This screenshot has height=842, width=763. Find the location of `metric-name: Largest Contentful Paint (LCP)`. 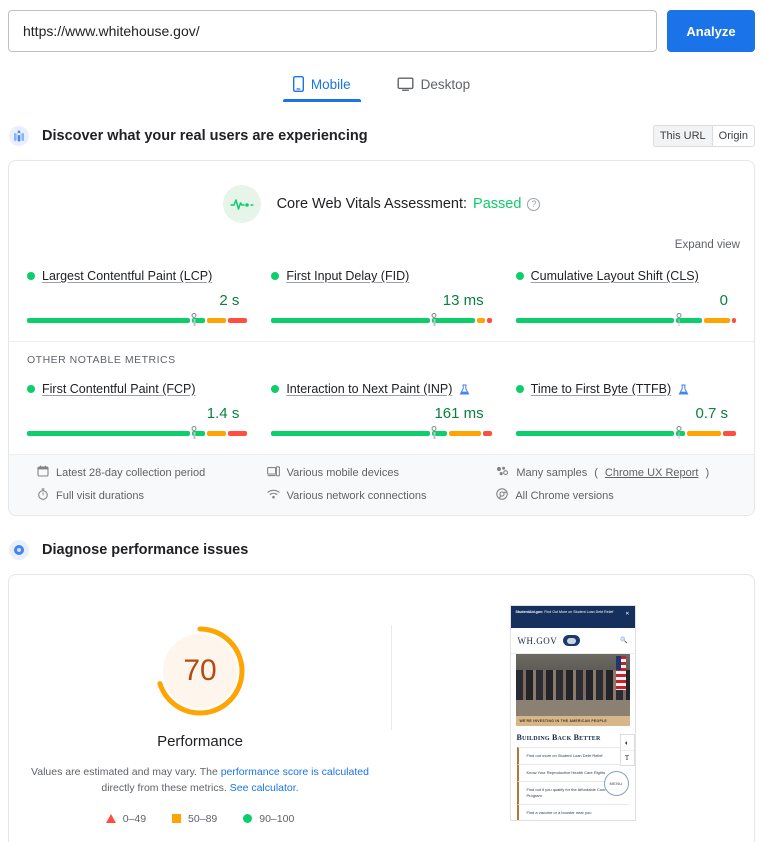

metric-name: Largest Contentful Paint (LCP) is located at coordinates (127, 276).